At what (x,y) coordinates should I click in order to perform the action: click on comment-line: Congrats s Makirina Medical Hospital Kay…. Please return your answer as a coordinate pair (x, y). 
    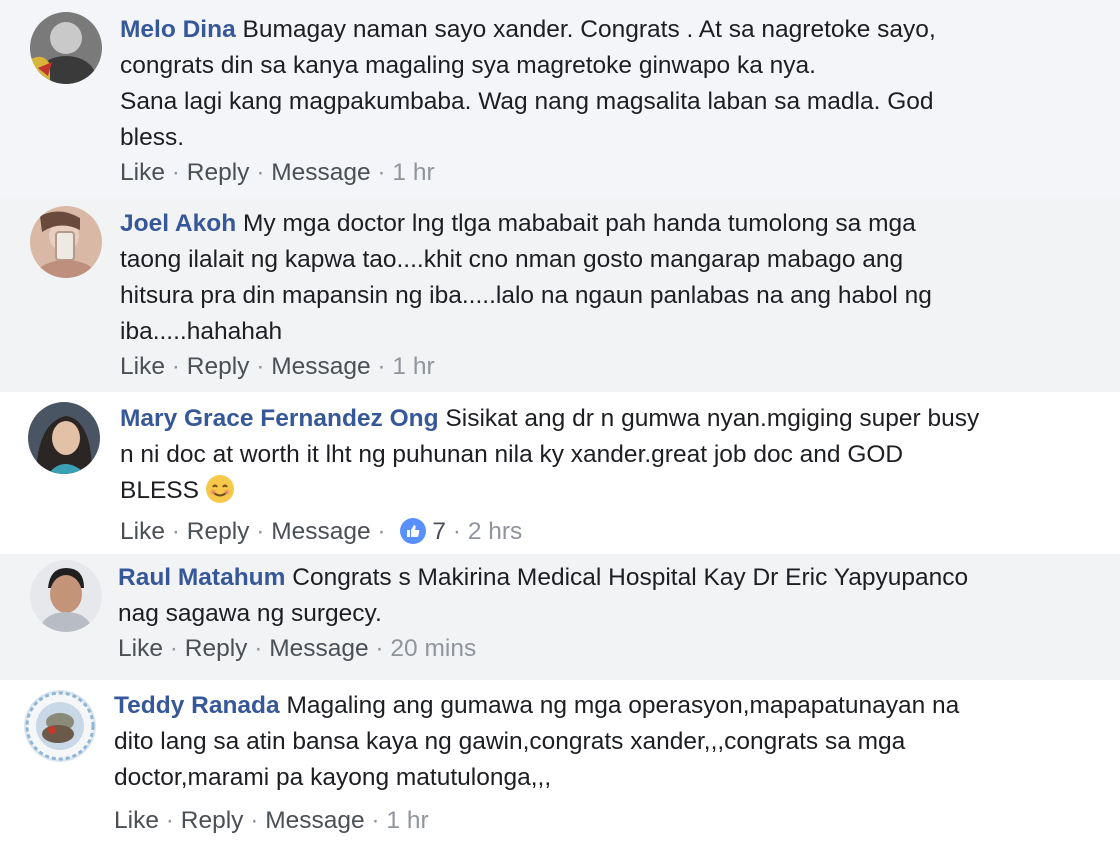
    Looking at the image, I should click on (630, 577).